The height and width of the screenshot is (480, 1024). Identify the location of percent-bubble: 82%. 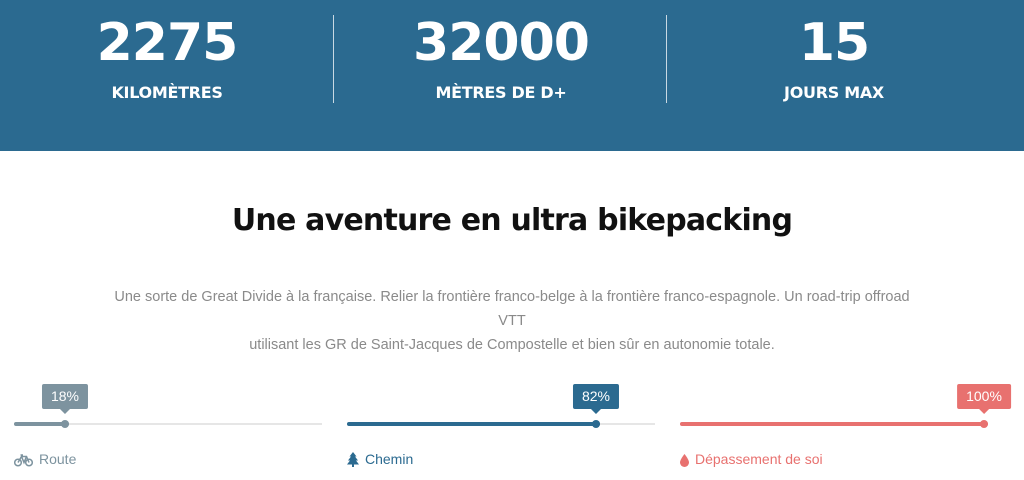
(596, 399).